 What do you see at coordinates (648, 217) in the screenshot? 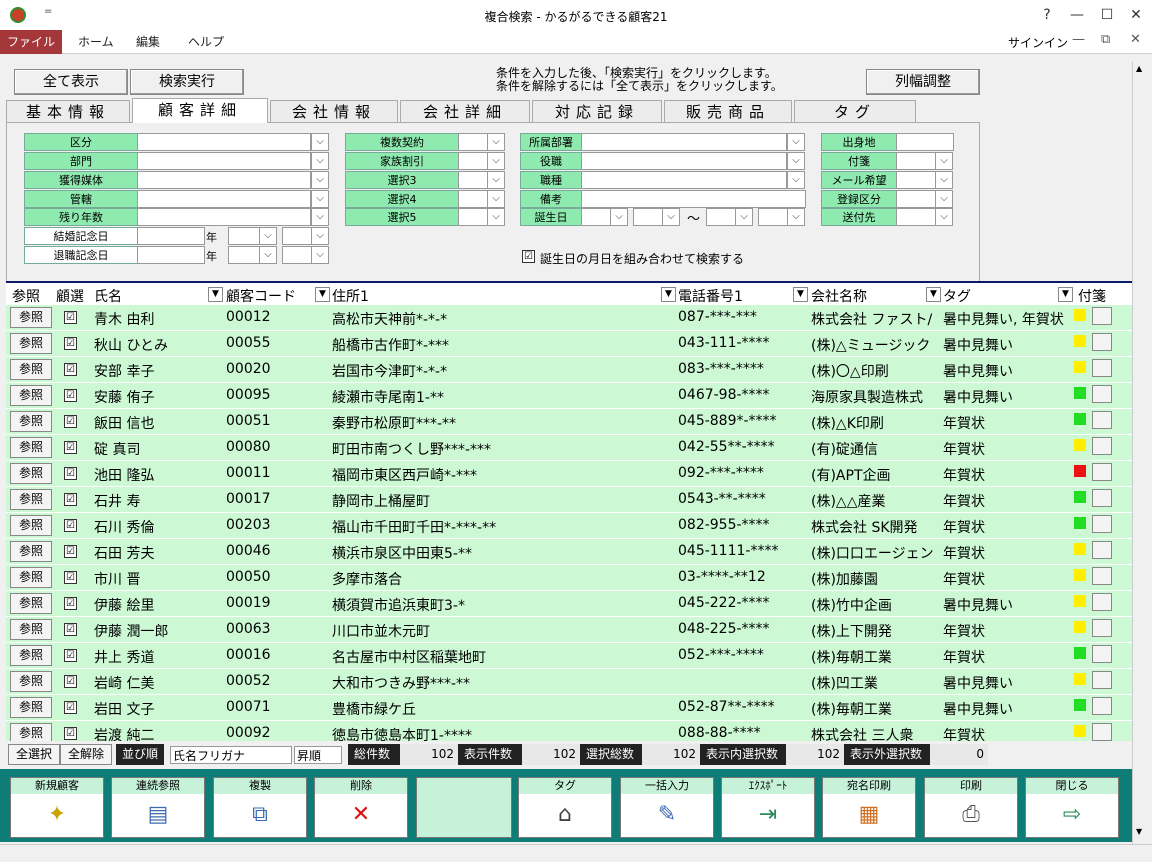
I see `birthday-from-day` at bounding box center [648, 217].